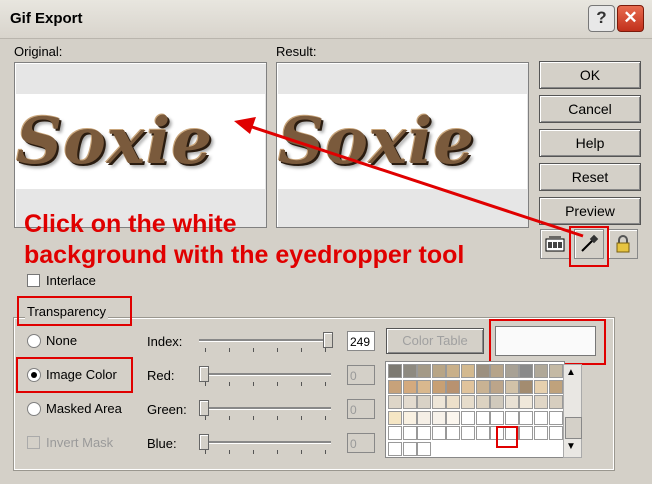 The image size is (652, 484). Describe the element at coordinates (265, 442) in the screenshot. I see `blue-slider` at that location.